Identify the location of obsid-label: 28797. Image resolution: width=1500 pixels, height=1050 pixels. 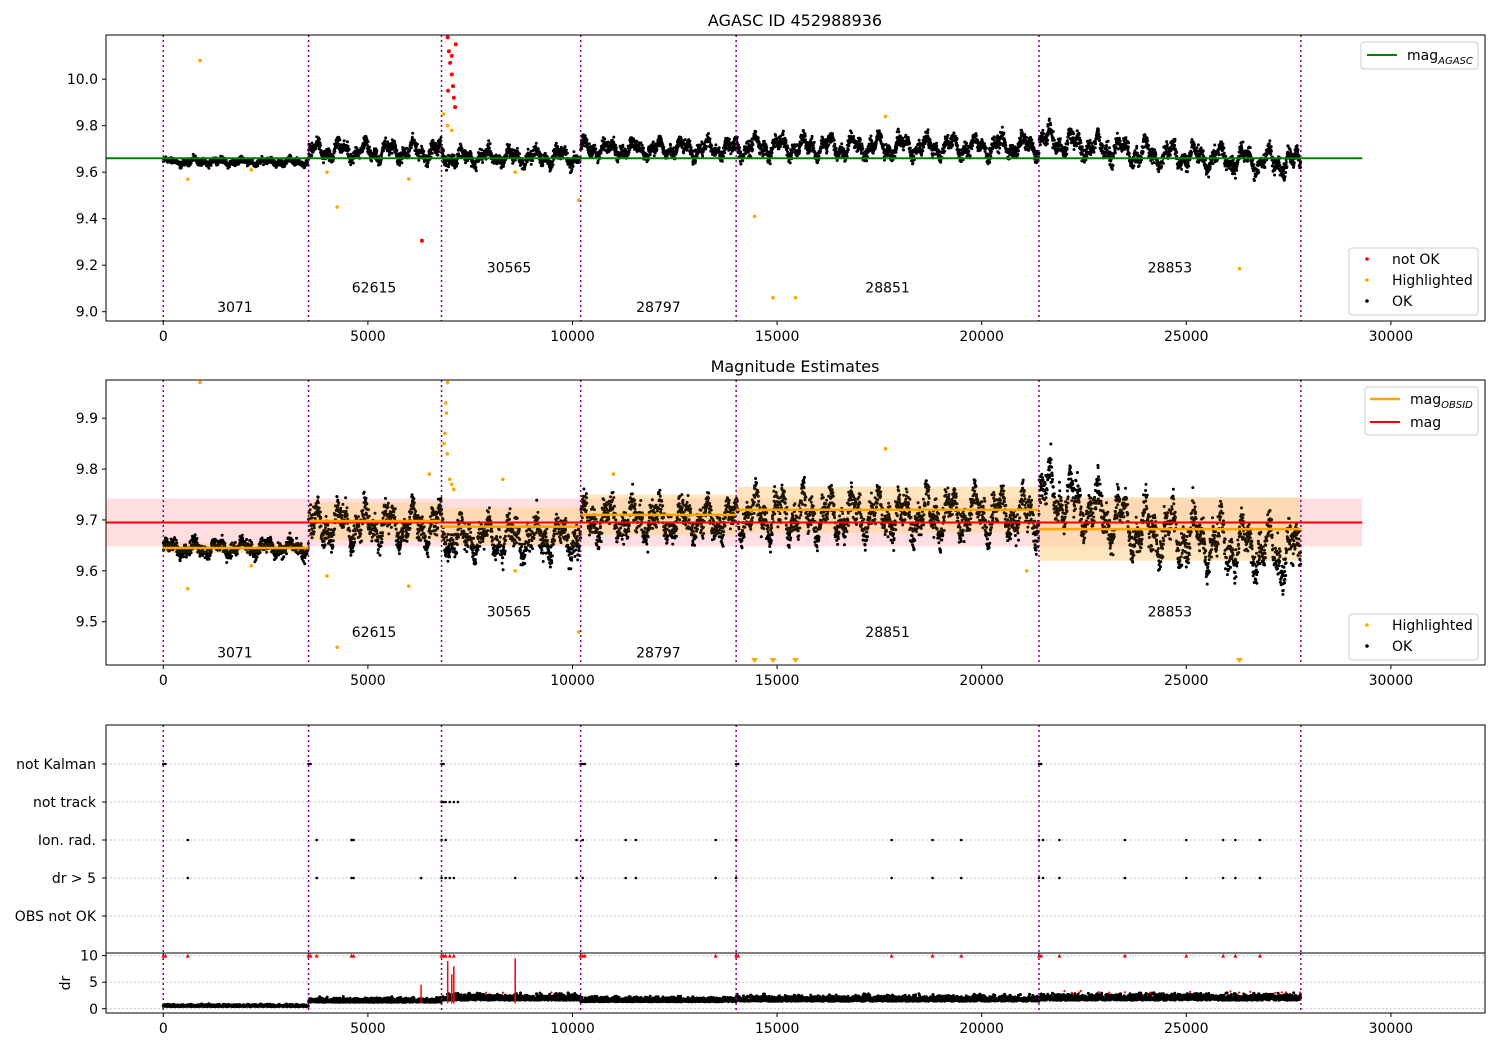
(658, 653).